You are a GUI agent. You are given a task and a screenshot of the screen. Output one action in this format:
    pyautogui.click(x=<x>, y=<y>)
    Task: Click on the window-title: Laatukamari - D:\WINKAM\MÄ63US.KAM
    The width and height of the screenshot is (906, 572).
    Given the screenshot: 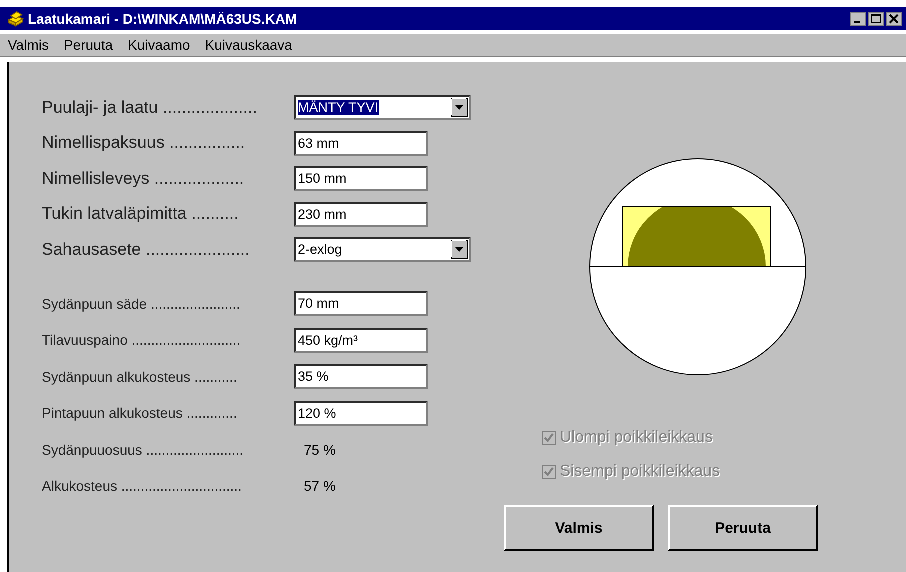 What is the action you would take?
    pyautogui.click(x=163, y=18)
    